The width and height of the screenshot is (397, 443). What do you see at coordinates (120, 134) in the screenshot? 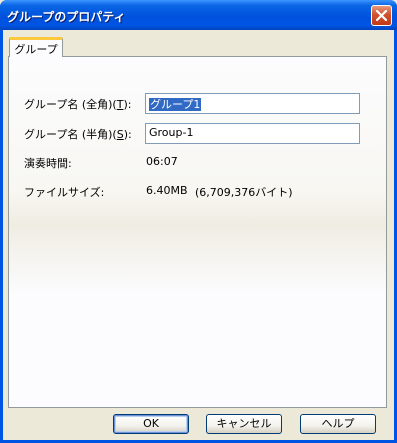
I see `access-key-s: S` at bounding box center [120, 134].